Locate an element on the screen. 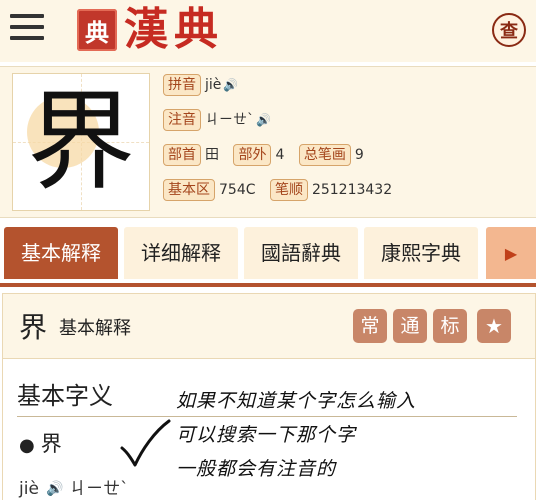 The width and height of the screenshot is (536, 500). outer-strokes-value: 4 is located at coordinates (280, 155).